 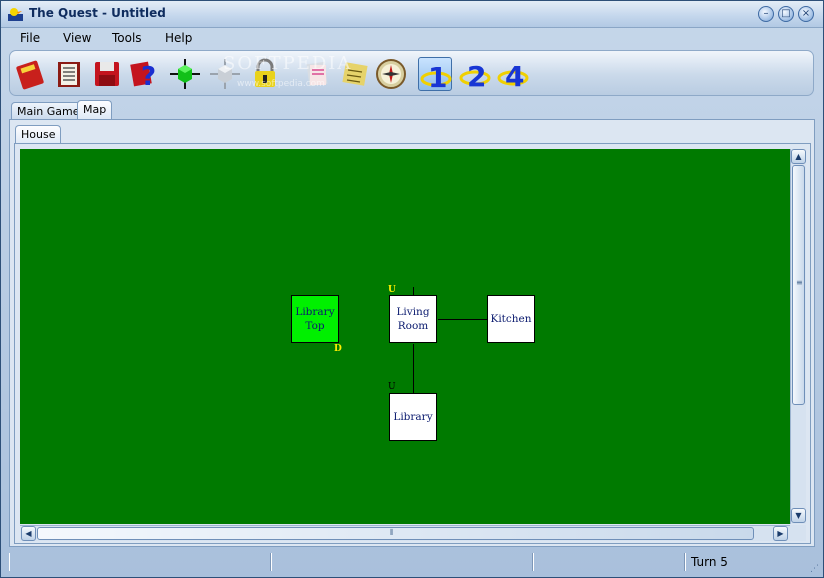 I want to click on svg-text: 1, so click(x=437, y=76).